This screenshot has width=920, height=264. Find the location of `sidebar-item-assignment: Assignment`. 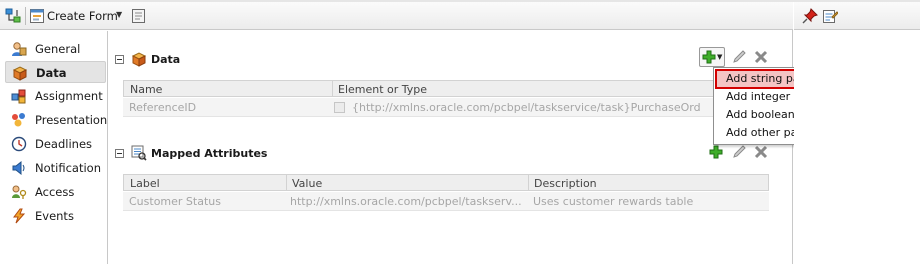

sidebar-item-assignment: Assignment is located at coordinates (55, 96).